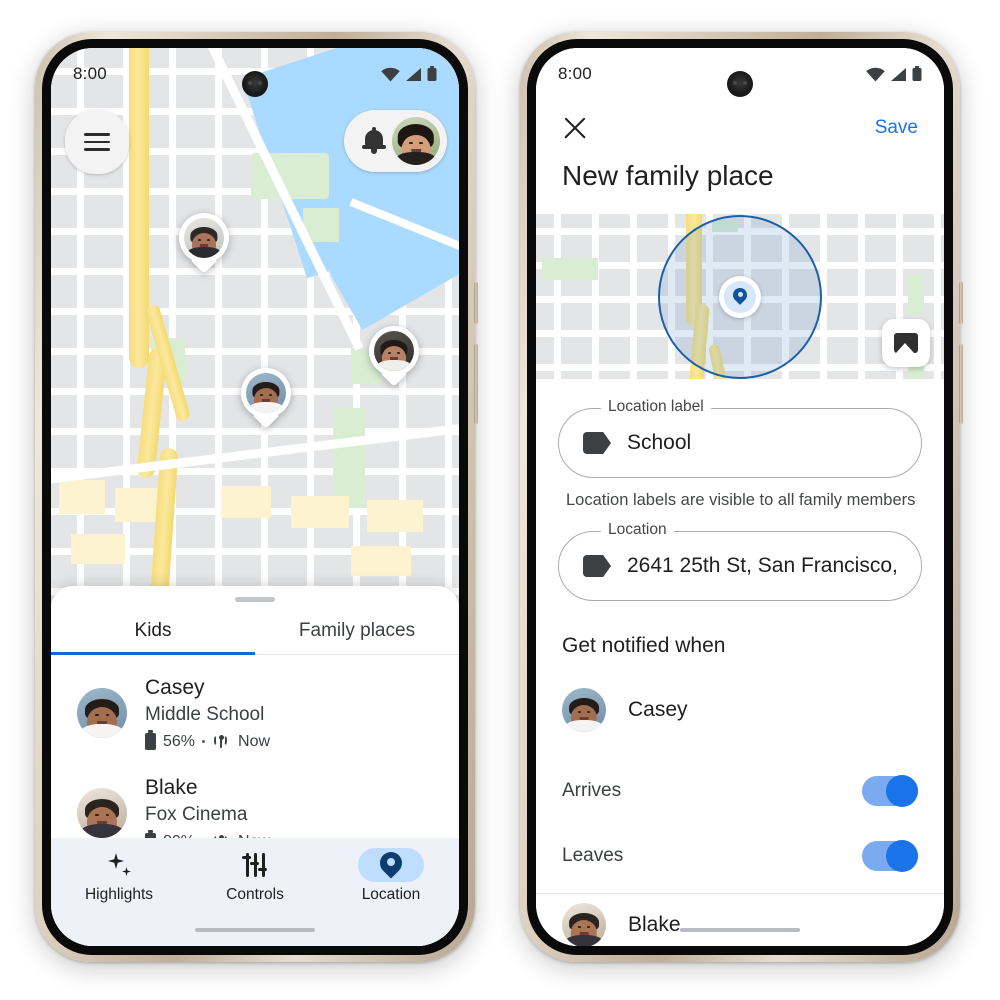 The width and height of the screenshot is (1000, 1000). I want to click on list-item-text: Casey Middle School 56% Now, so click(207, 713).